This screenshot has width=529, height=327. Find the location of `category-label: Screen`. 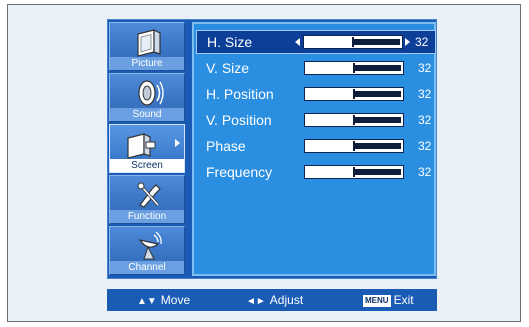

category-label: Screen is located at coordinates (147, 165).